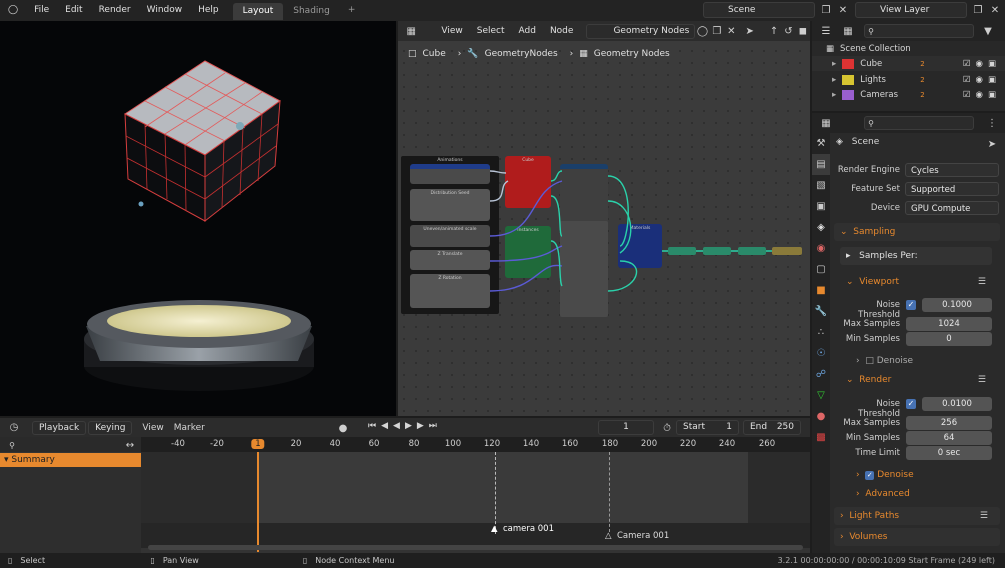  Describe the element at coordinates (772, 427) in the screenshot. I see `end-frame-field: End 250` at that location.